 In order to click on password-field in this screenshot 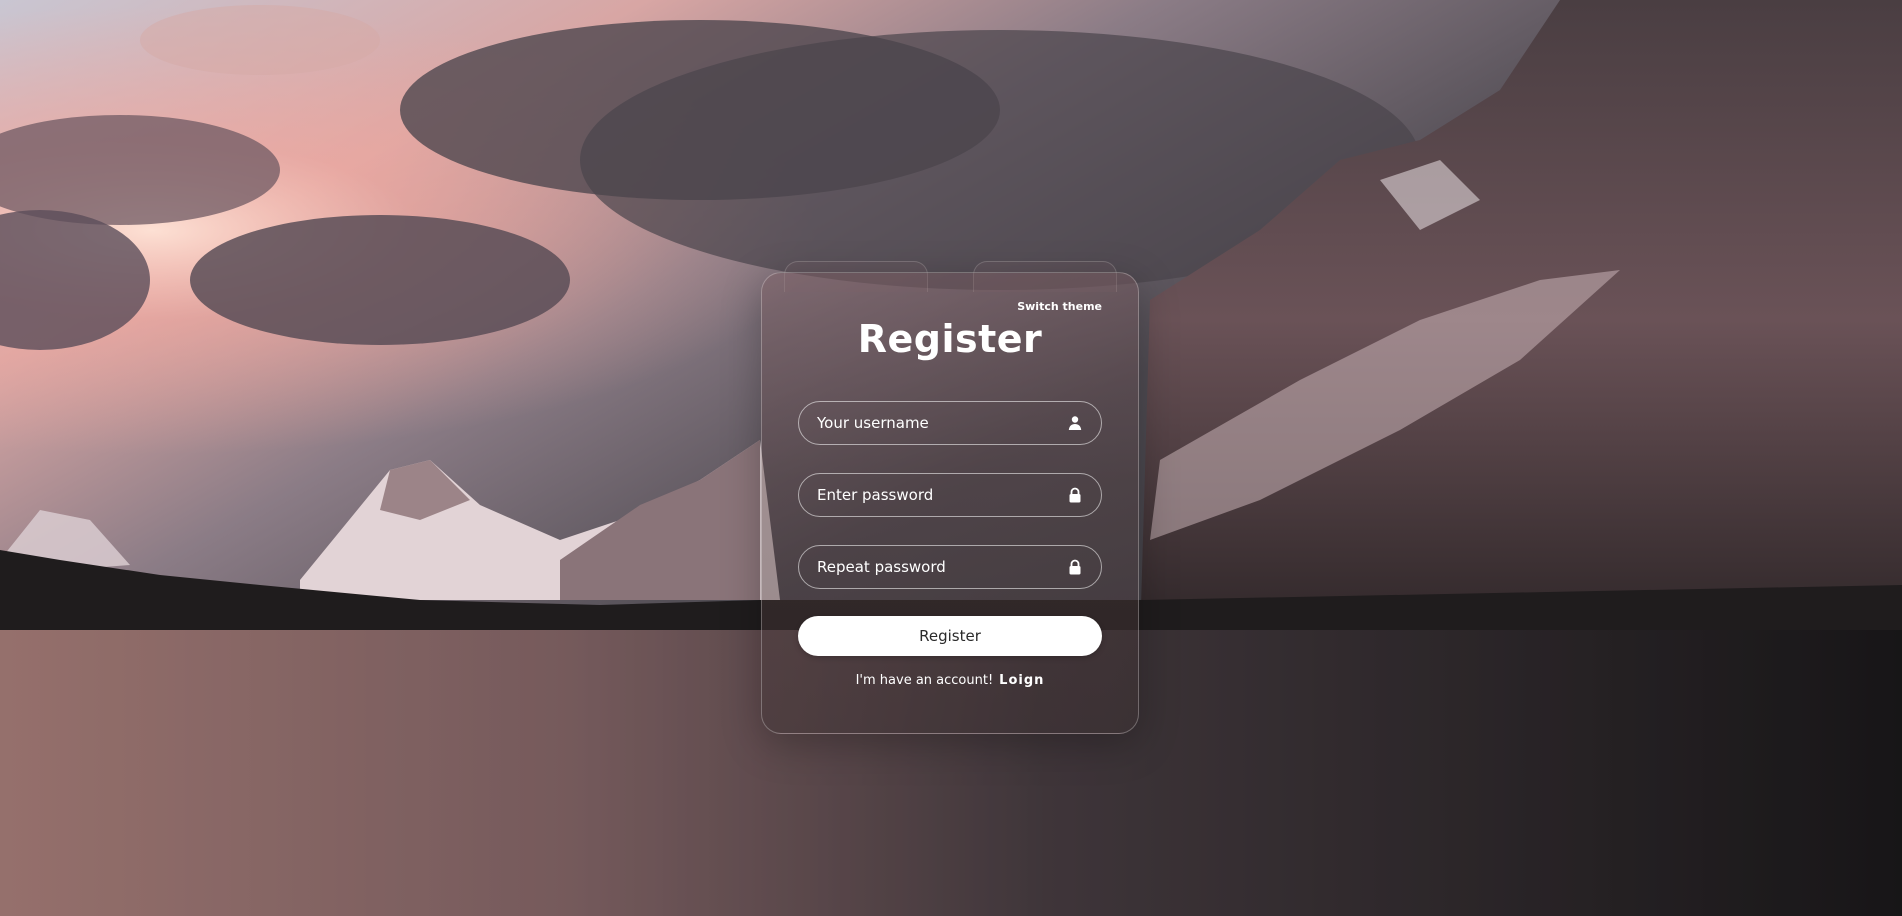, I will do `click(950, 495)`.